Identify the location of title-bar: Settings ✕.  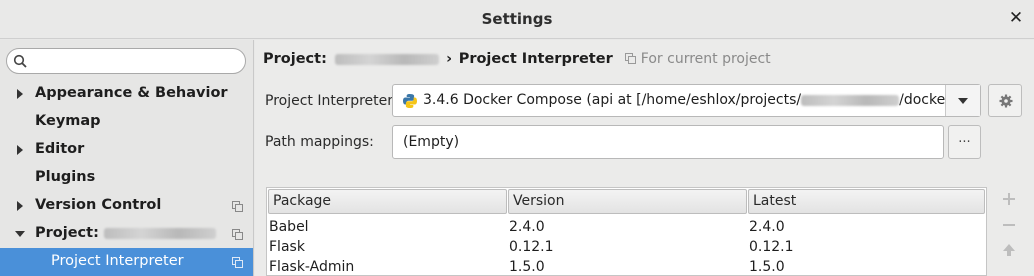
(517, 19).